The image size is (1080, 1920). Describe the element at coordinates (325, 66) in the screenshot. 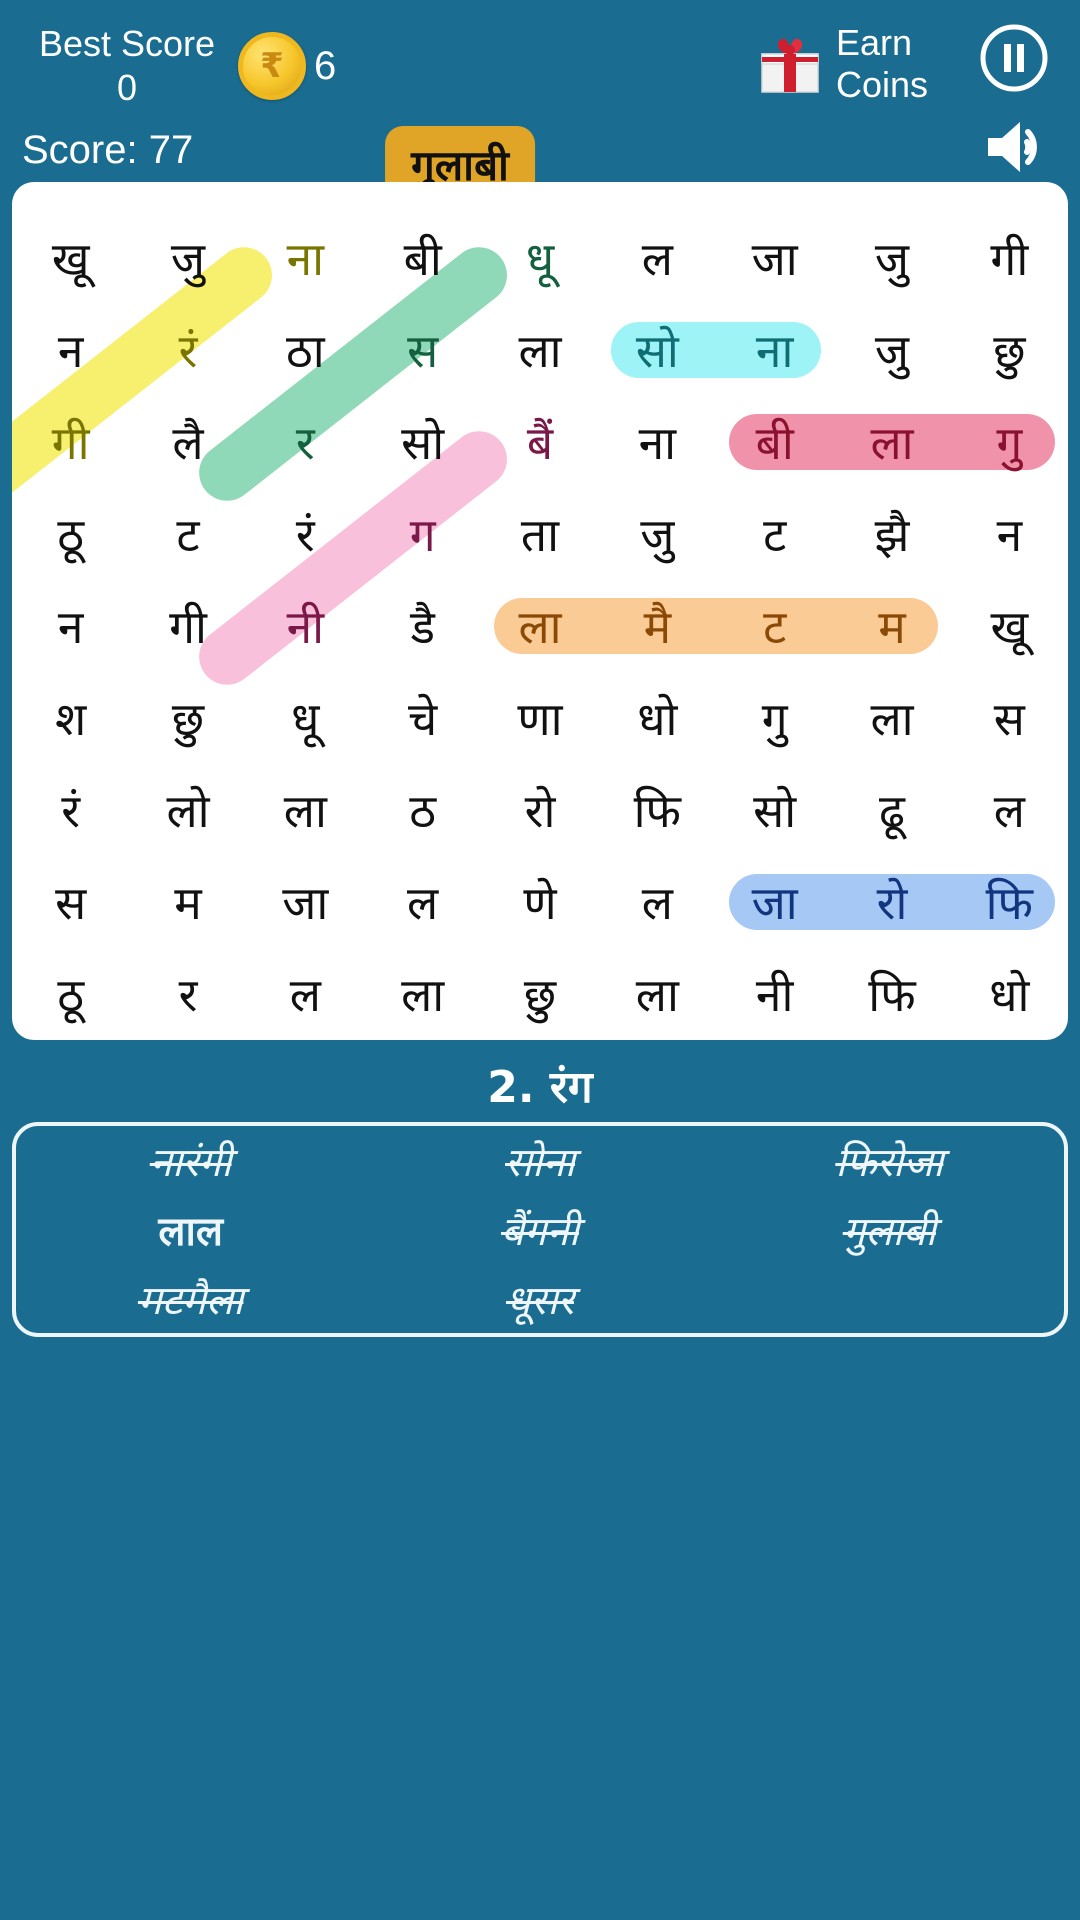

I see `coin-count: 6` at that location.